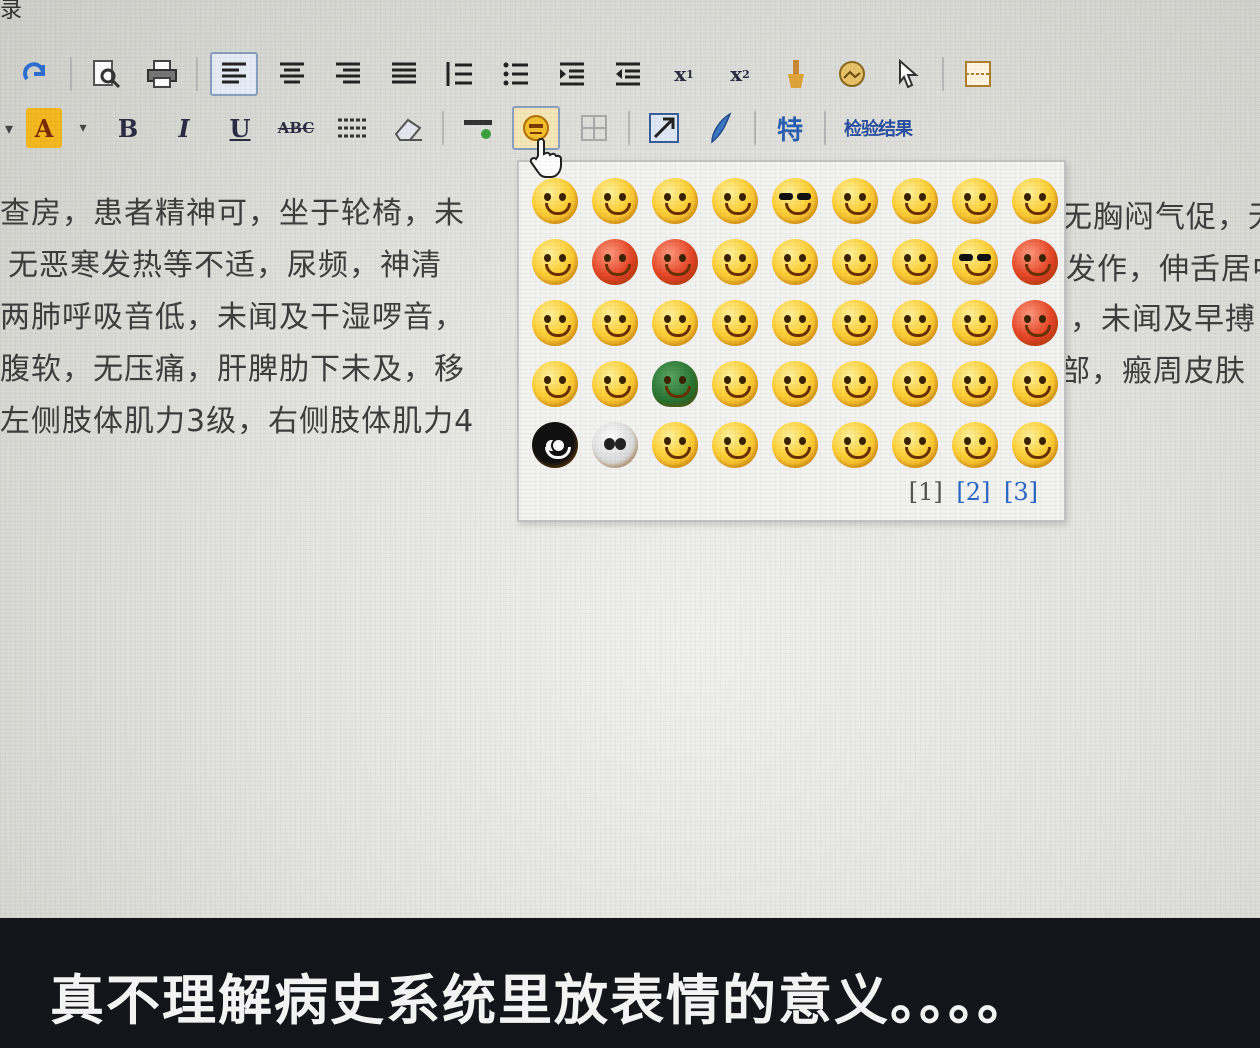 This screenshot has height=1048, width=1260. Describe the element at coordinates (975, 322) in the screenshot. I see `emoji-sweat-icon` at that location.